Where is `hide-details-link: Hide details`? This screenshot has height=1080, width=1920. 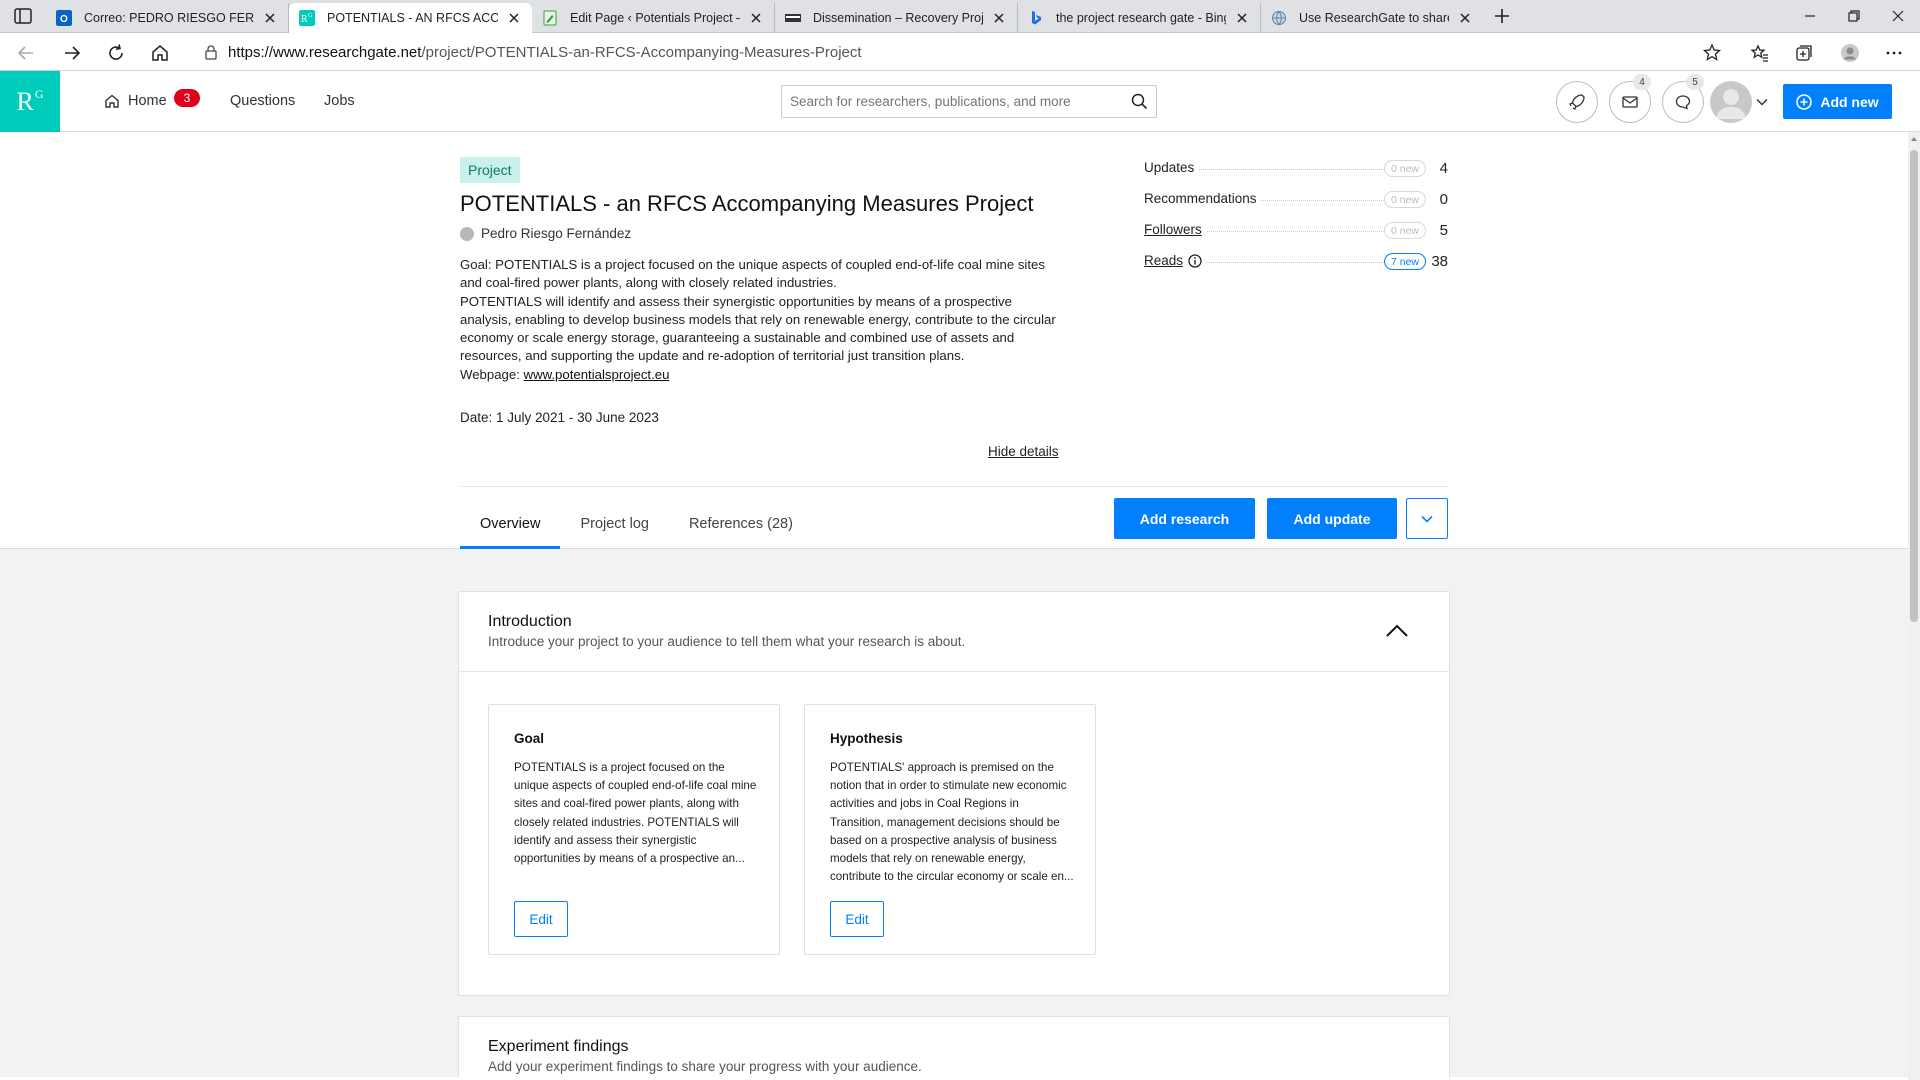 hide-details-link: Hide details is located at coordinates (1023, 451).